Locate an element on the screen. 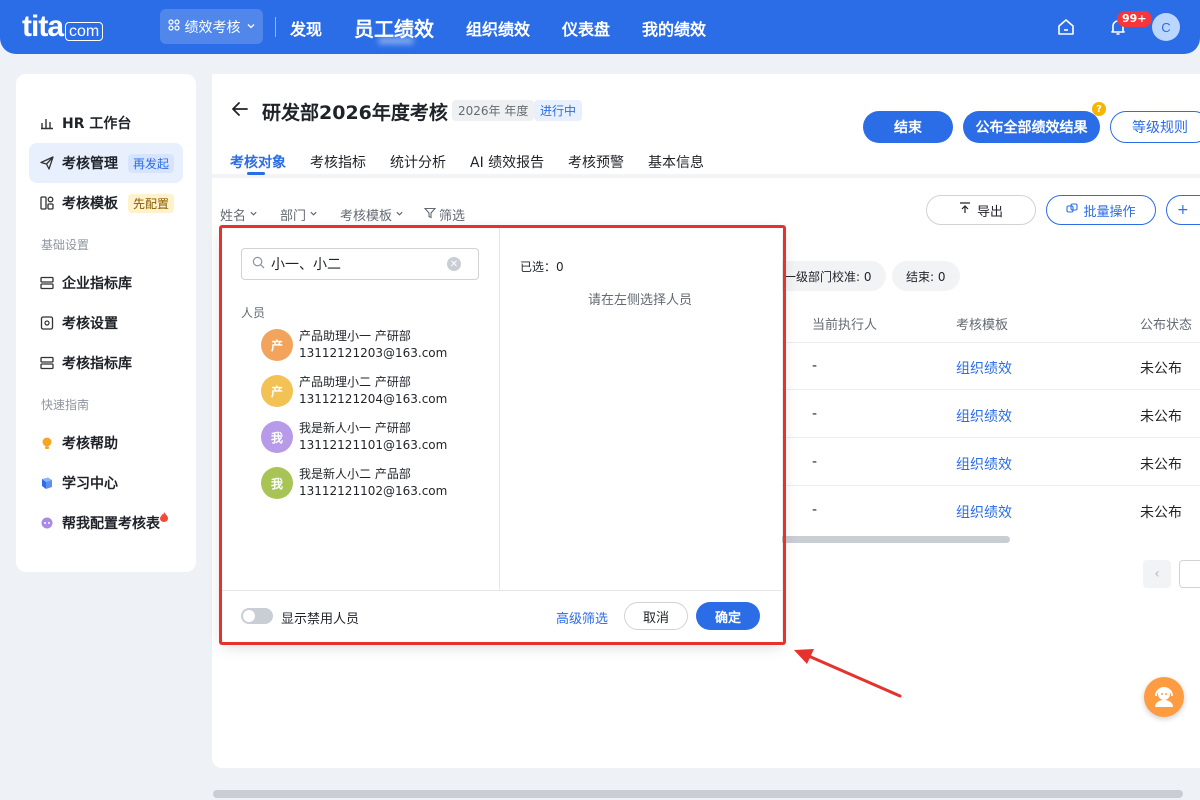 The image size is (1200, 800). person-option: 我 我是新人小一 产研部 13112121101@163.com is located at coordinates (371, 437).